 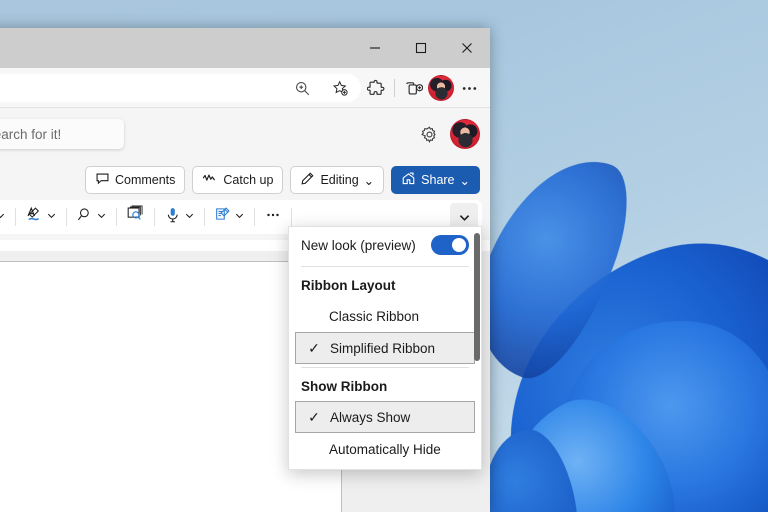 I want to click on ribbon-item-dictate, so click(x=179, y=217).